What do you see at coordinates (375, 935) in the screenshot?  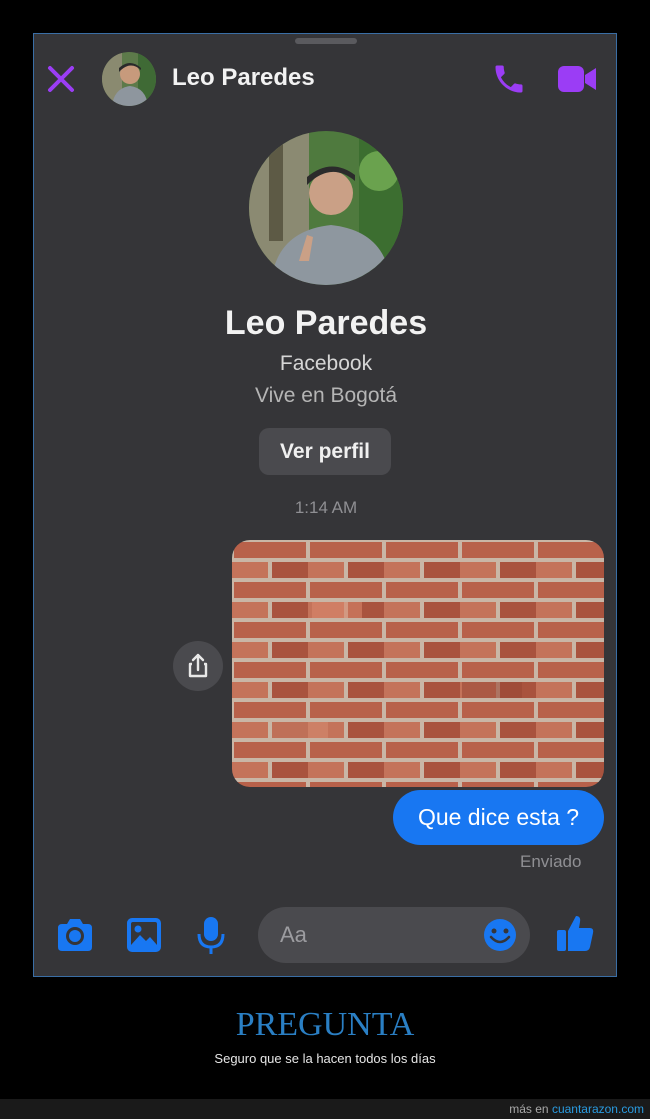 I see `message-input` at bounding box center [375, 935].